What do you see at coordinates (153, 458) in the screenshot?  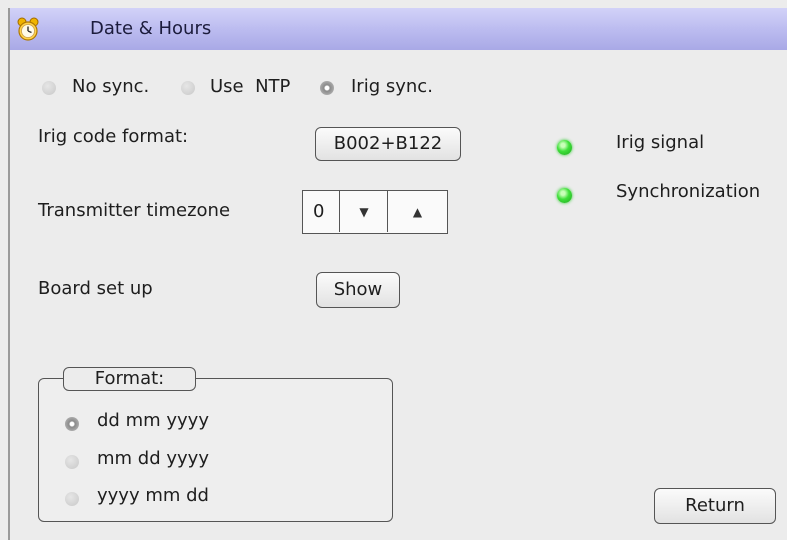 I see `mm-dd-yyyy-label: mm dd yyyy` at bounding box center [153, 458].